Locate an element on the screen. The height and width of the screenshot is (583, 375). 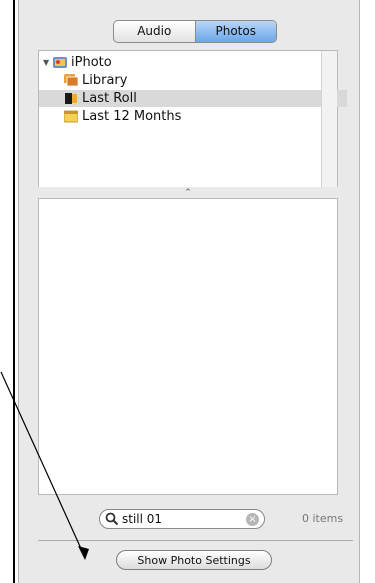
source-item-label: Last 12 Months is located at coordinates (132, 116).